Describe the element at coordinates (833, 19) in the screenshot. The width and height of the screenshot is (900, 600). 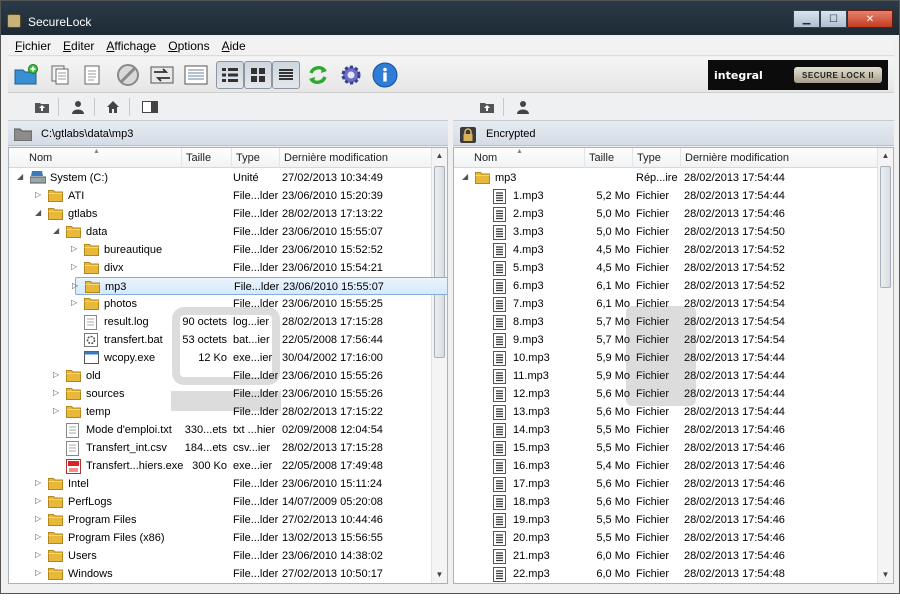
I see `maximize-button: ☐` at that location.